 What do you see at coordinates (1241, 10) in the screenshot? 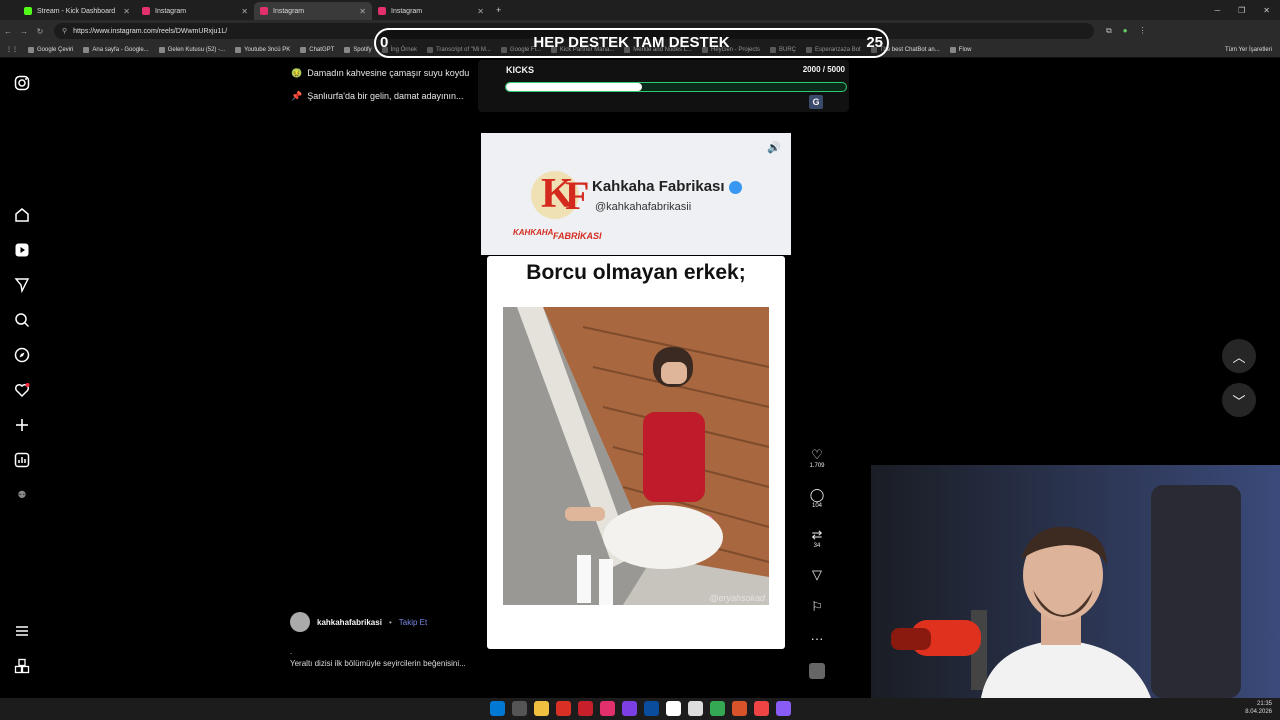
I see `restore-icon: ❐` at bounding box center [1241, 10].